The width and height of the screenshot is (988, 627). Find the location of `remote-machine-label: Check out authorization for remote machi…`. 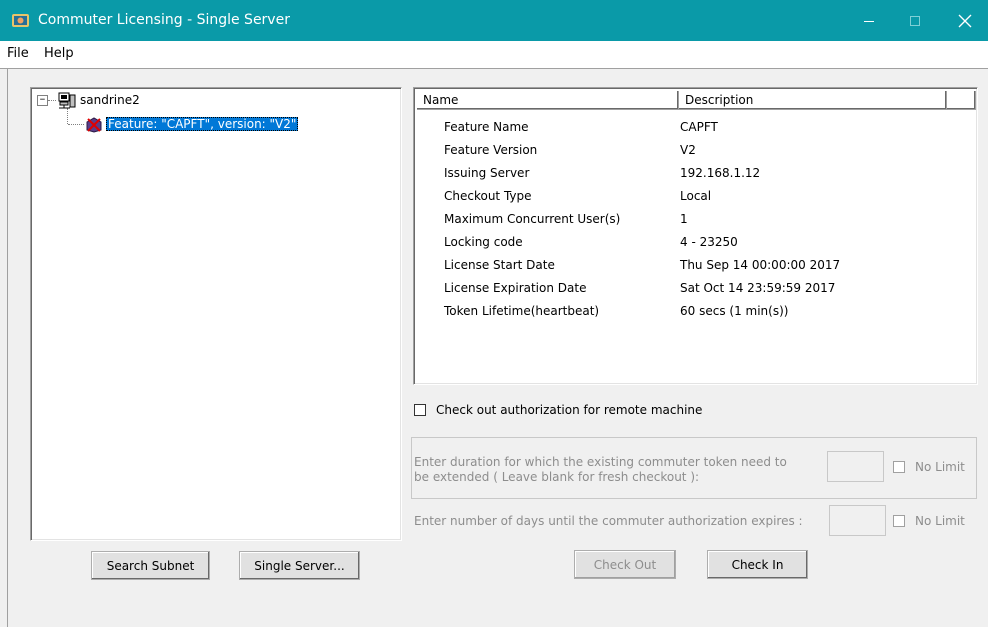

remote-machine-label: Check out authorization for remote machi… is located at coordinates (569, 410).